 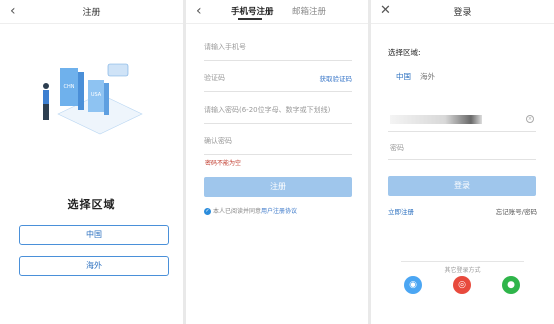 I want to click on other-login-label: 其它登录方式, so click(x=462, y=266).